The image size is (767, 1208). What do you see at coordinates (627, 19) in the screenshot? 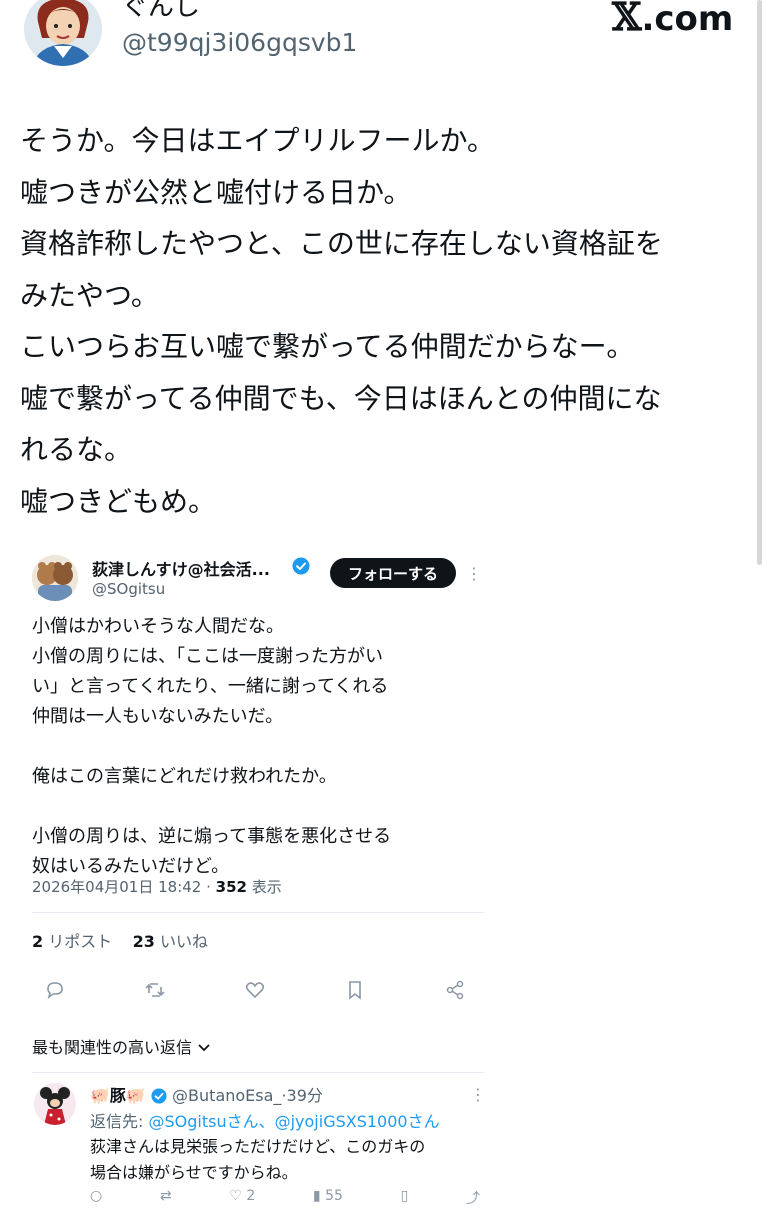
I see `x-logo-icon: 𝕏` at bounding box center [627, 19].